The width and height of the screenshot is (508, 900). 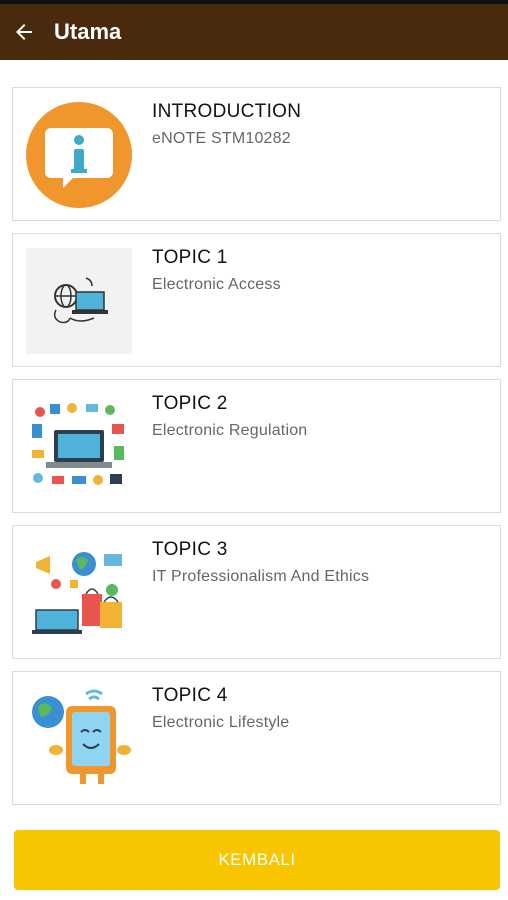 I want to click on item-title: TOPIC 3, so click(x=190, y=549).